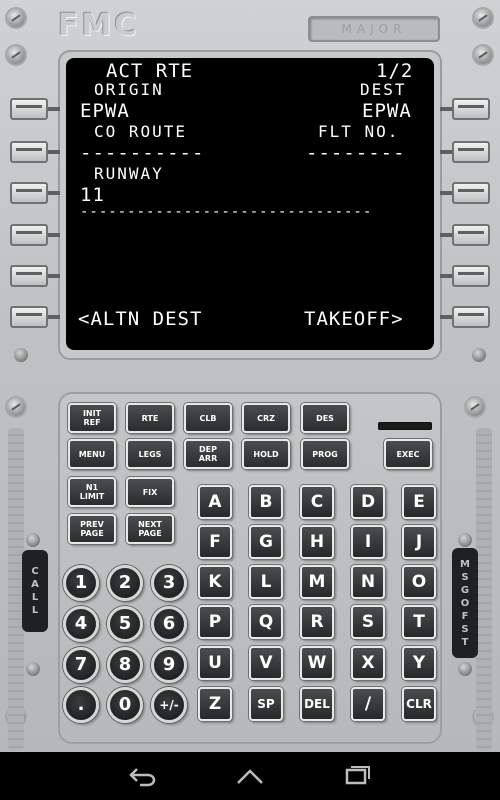  I want to click on key-y: Y, so click(419, 663).